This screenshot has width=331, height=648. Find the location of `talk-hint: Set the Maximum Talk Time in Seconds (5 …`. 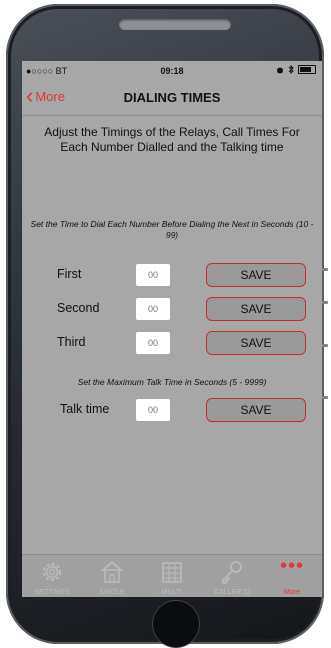

talk-hint: Set the Maximum Talk Time in Seconds (5 … is located at coordinates (172, 382).